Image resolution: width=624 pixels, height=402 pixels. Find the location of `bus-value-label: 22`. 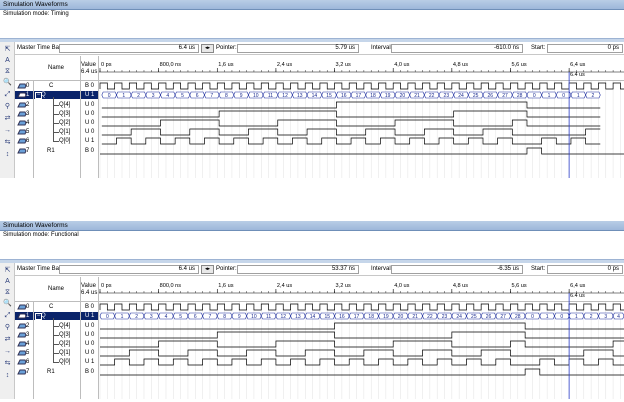

bus-value-label: 22 is located at coordinates (432, 96).